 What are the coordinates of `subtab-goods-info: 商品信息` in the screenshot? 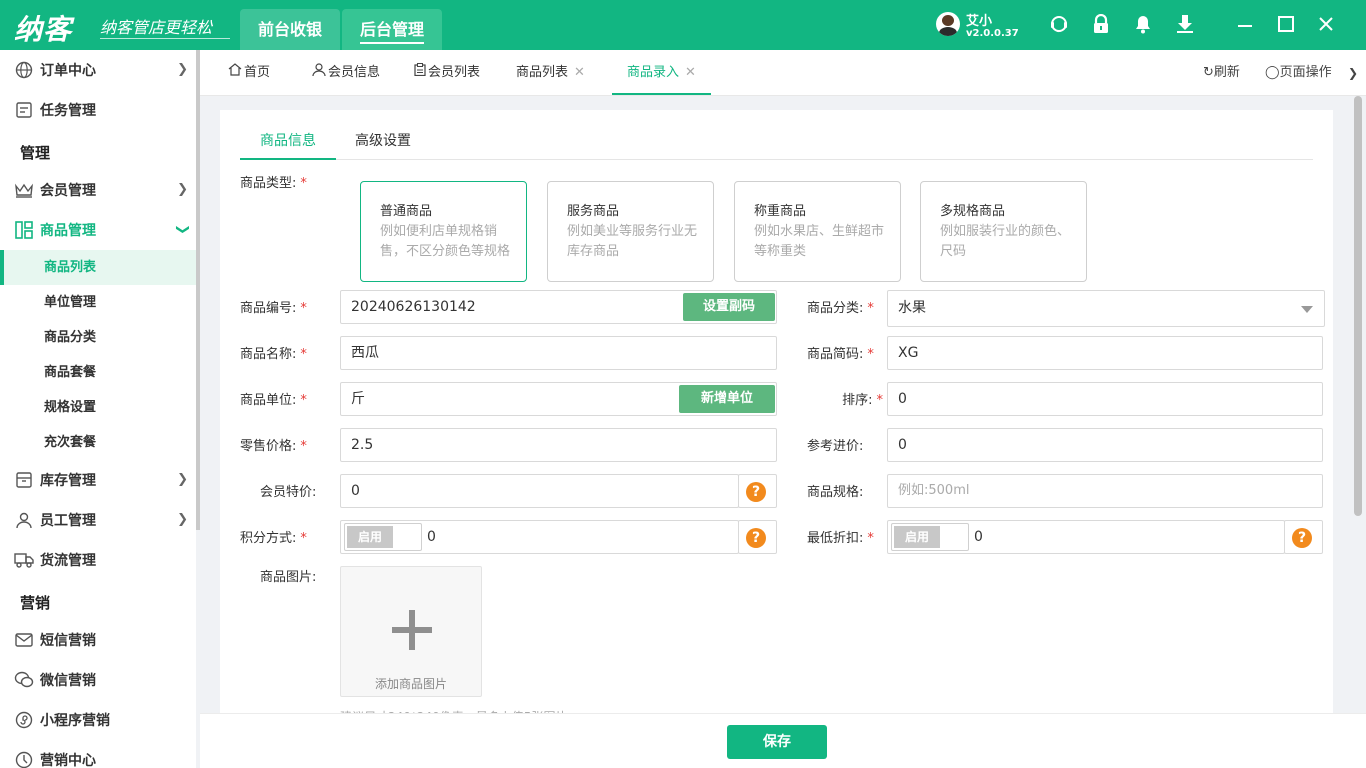 It's located at (288, 144).